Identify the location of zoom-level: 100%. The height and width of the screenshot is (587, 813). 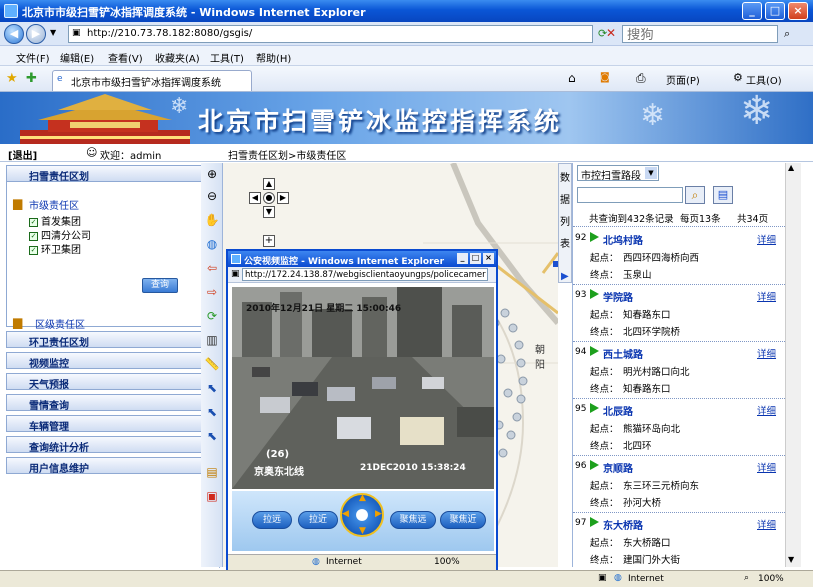
(771, 579).